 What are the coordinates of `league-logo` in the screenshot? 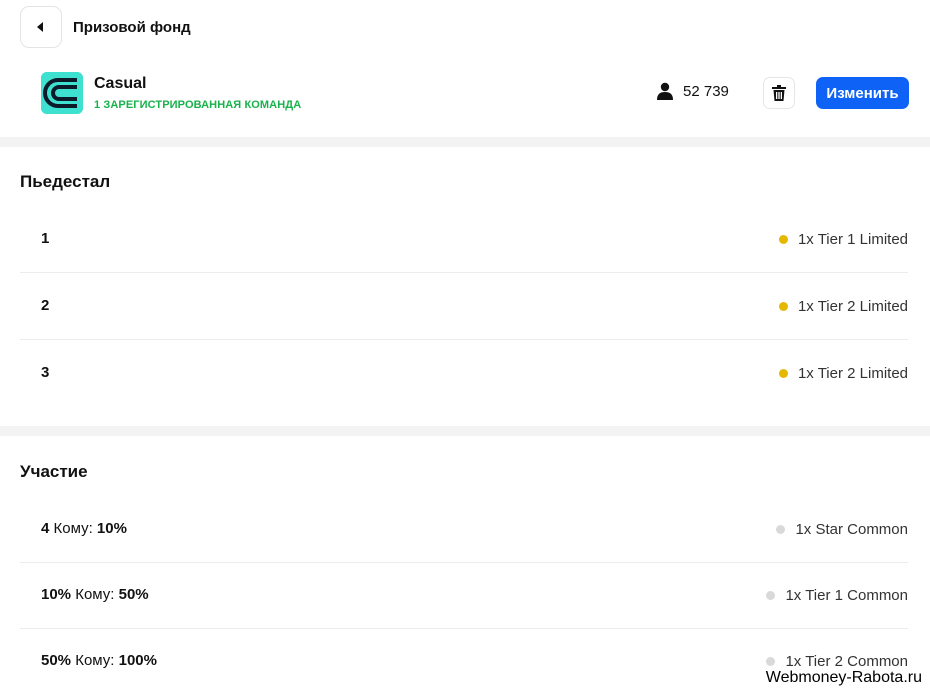 It's located at (62, 93).